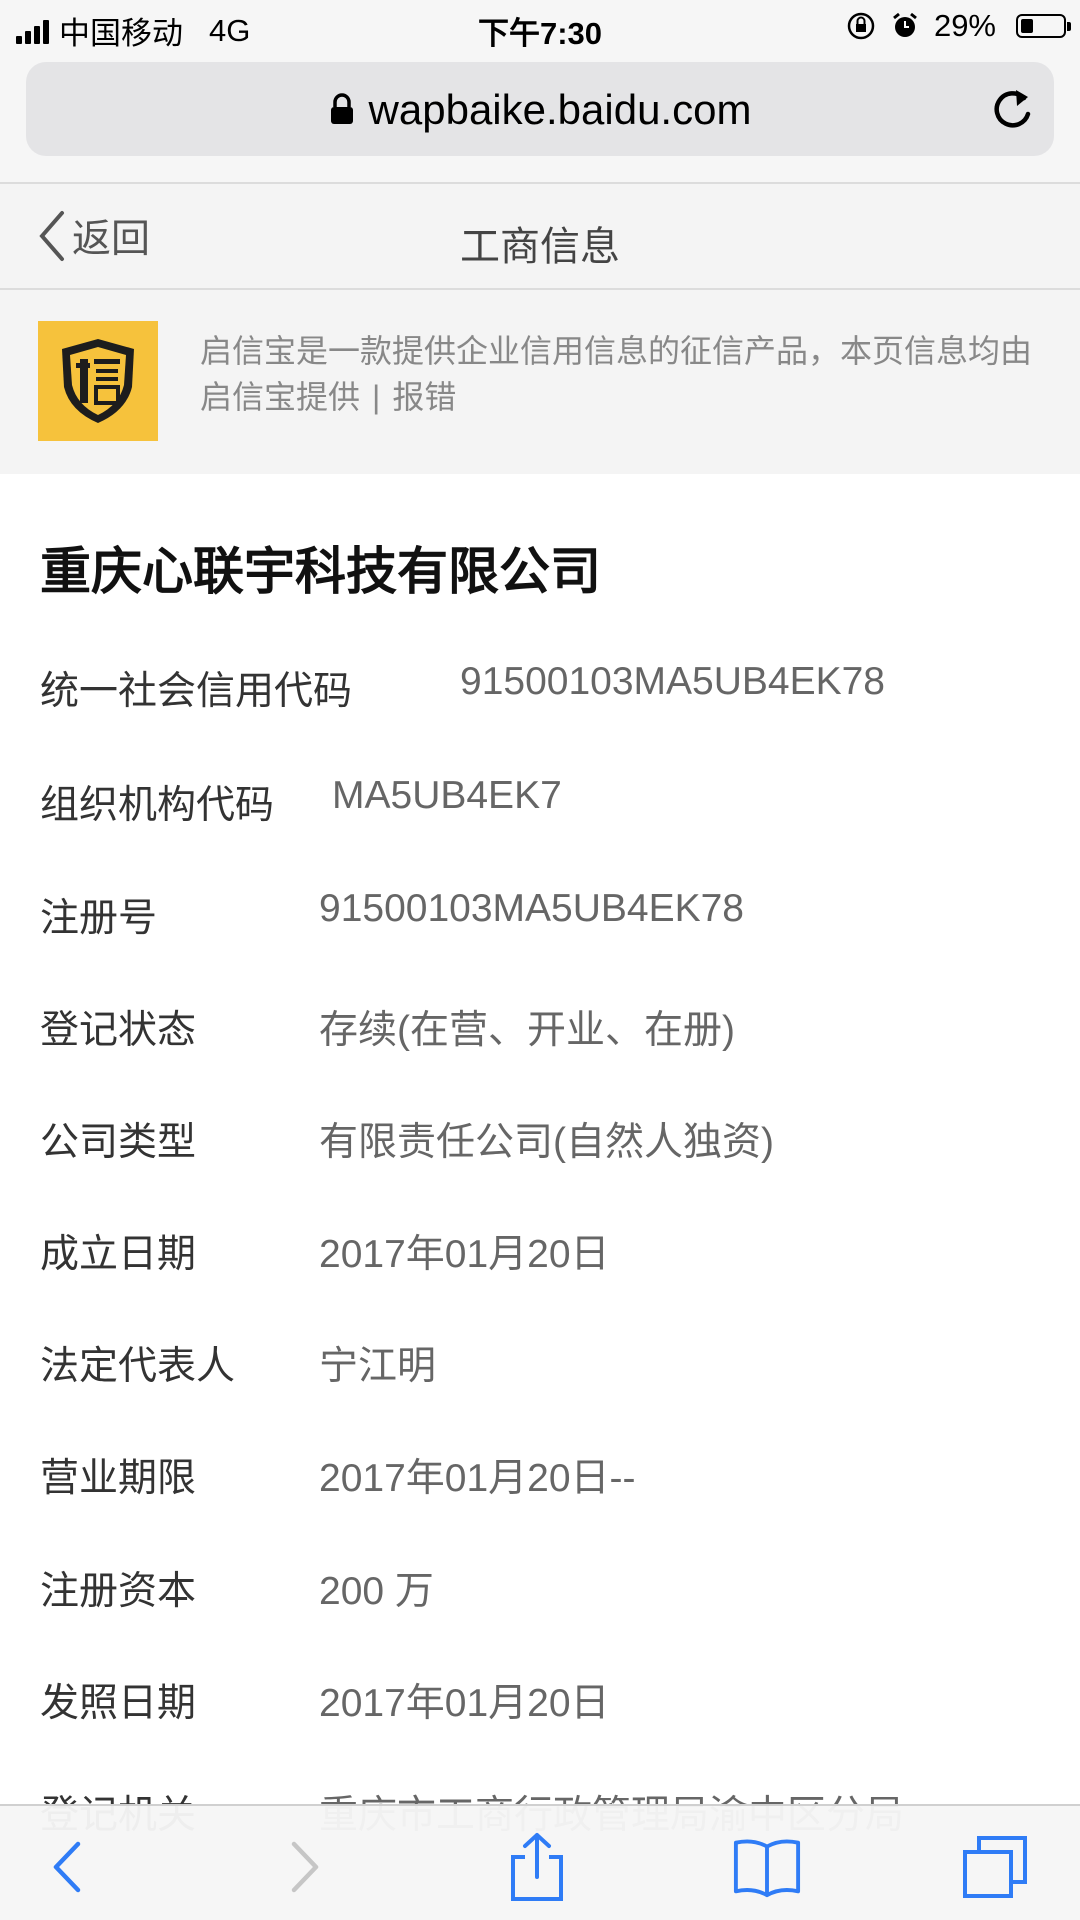  Describe the element at coordinates (447, 795) in the screenshot. I see `info-value: MA5UB4EK7` at that location.